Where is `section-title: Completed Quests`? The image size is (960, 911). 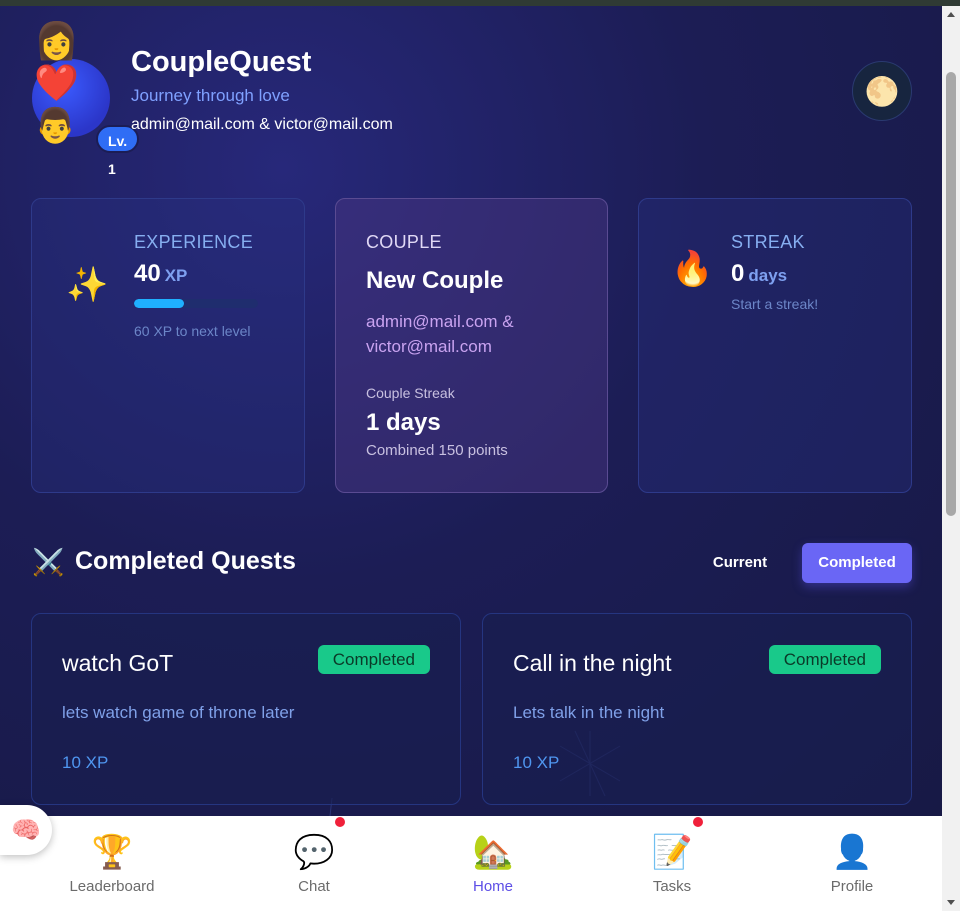 section-title: Completed Quests is located at coordinates (185, 561).